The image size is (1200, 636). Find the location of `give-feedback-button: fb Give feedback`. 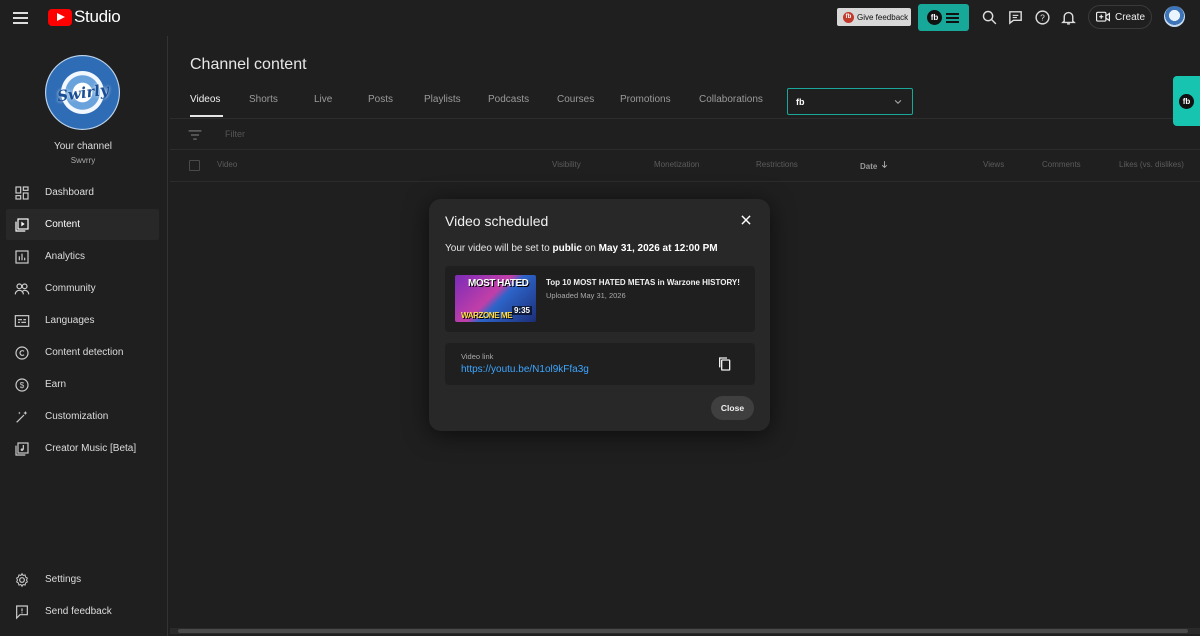

give-feedback-button: fb Give feedback is located at coordinates (874, 17).